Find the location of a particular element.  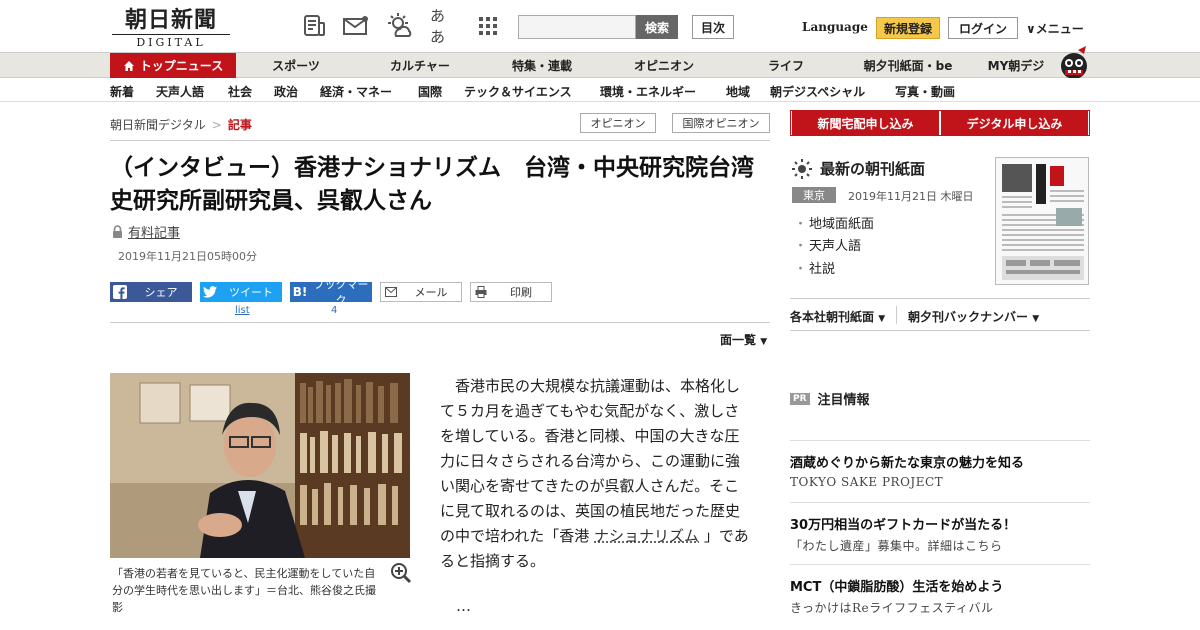

hatena-bookmark-button: B! ブックマーク is located at coordinates (331, 292).